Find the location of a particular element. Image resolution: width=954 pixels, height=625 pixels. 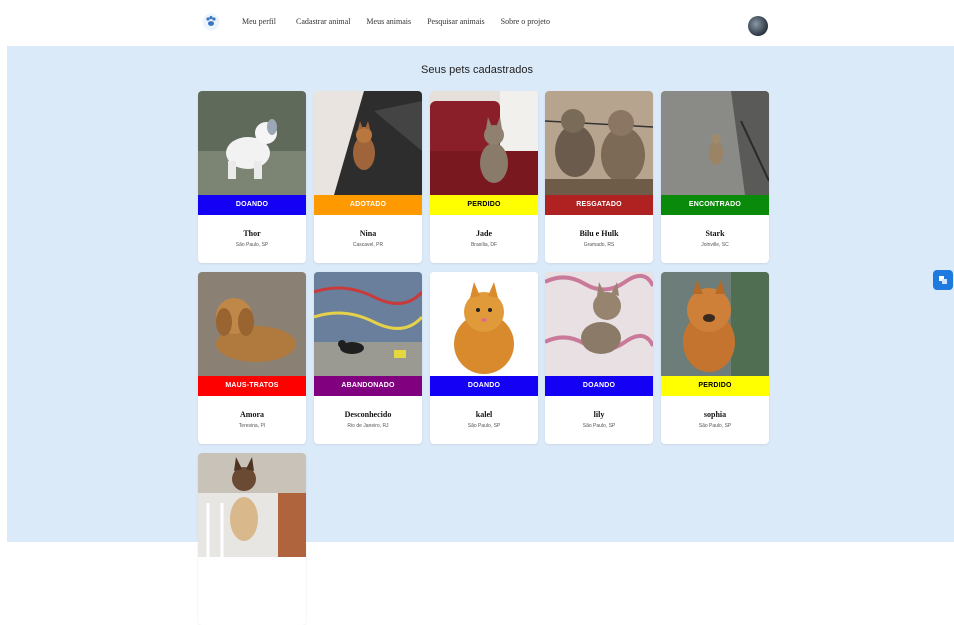

pet-card: DOANDO kalel São Paulo, SP is located at coordinates (484, 358).